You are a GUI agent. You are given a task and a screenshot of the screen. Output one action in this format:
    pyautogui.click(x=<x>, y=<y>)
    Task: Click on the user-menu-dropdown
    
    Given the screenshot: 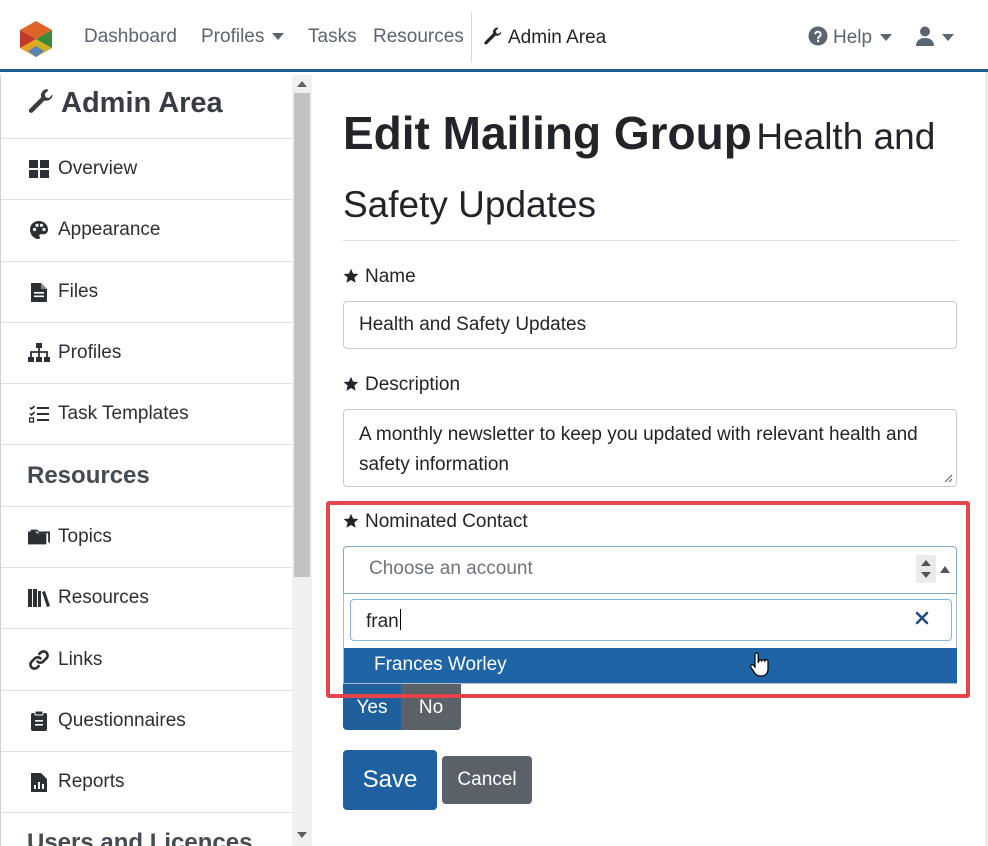 What is the action you would take?
    pyautogui.click(x=935, y=37)
    